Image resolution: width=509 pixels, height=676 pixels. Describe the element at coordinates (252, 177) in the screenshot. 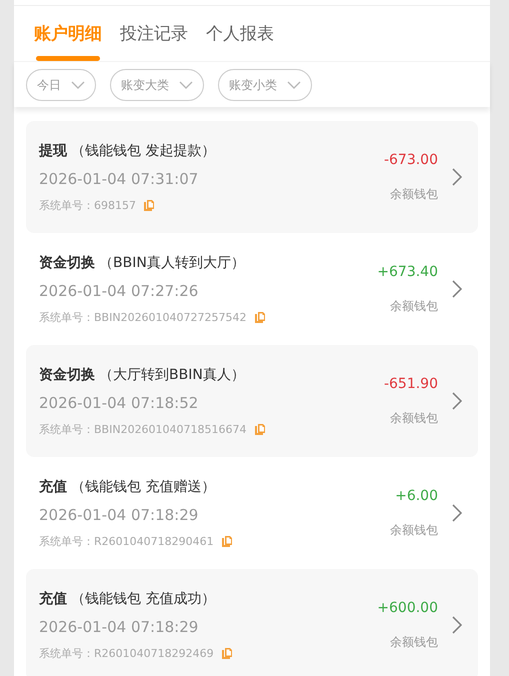

I see `record-card: 提现 （钱能钱包 发起提款） 2026-01-04 07:31:07 系统单号：698157 -673.00 余额钱包` at that location.